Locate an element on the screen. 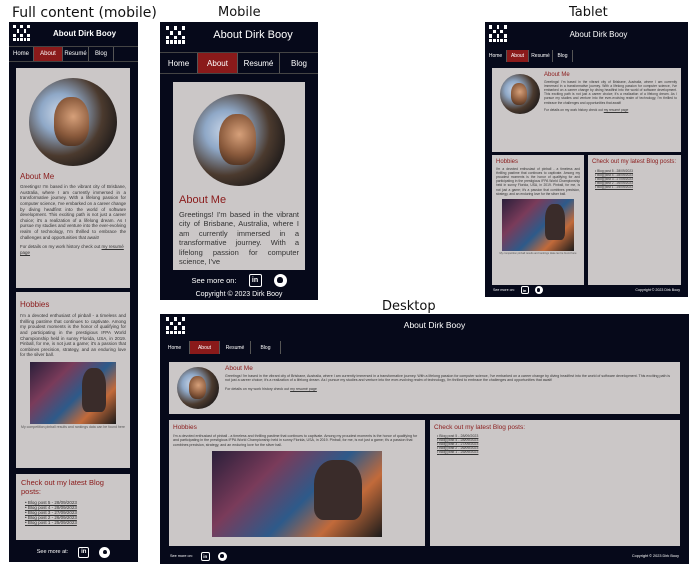 The image size is (691, 564). caption-desktop: Desktop is located at coordinates (409, 306).